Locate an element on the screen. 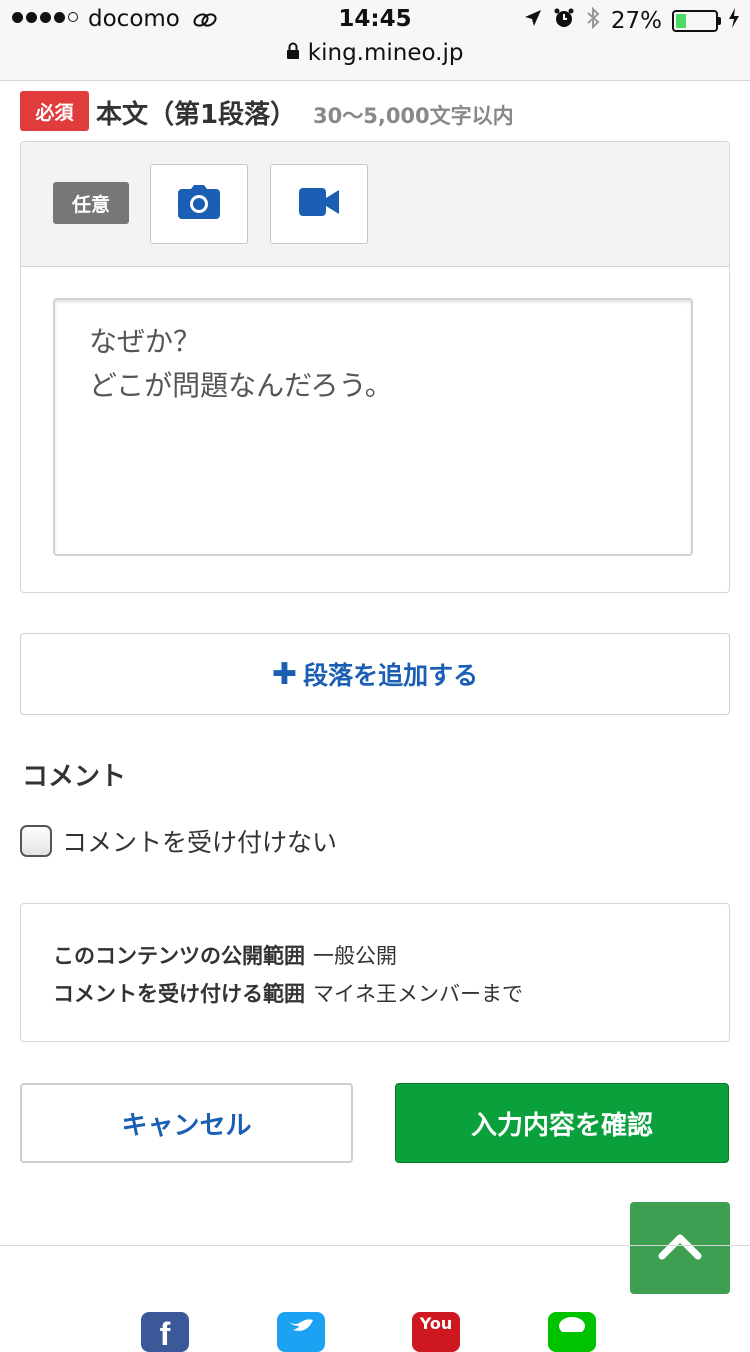 The width and height of the screenshot is (750, 1352). bluetooth-icon is located at coordinates (593, 21).